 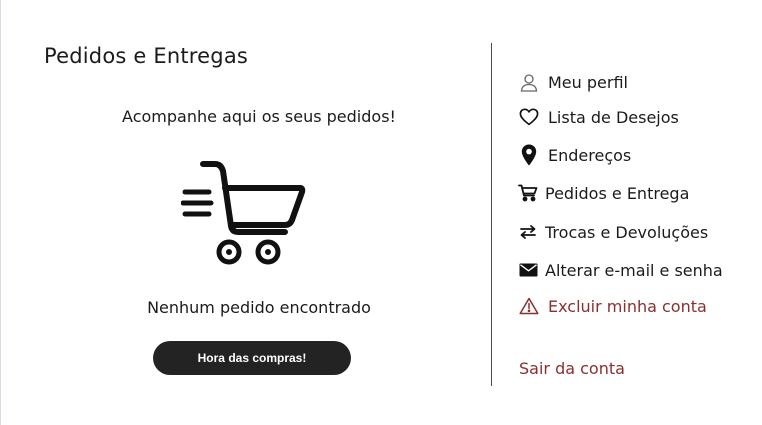 What do you see at coordinates (528, 232) in the screenshot?
I see `exchange-arrows-icon` at bounding box center [528, 232].